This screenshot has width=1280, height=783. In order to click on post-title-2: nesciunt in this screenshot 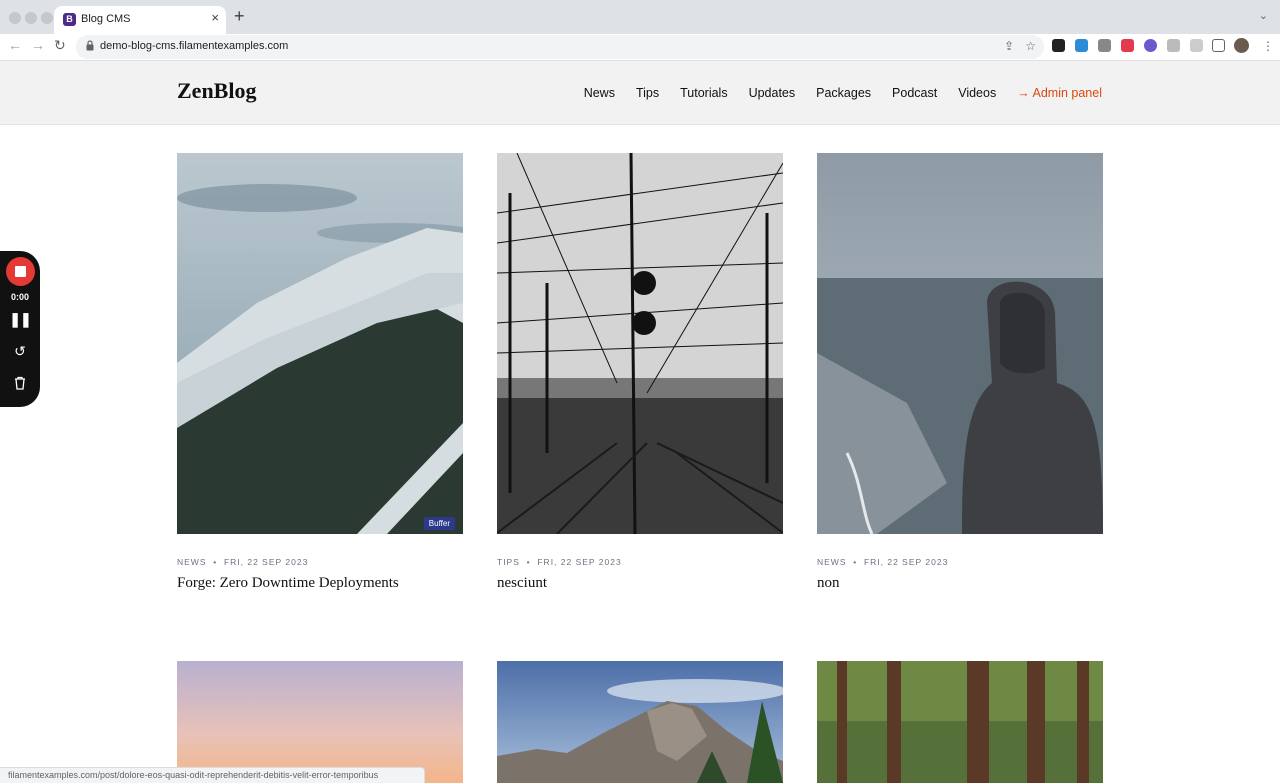, I will do `click(522, 583)`.